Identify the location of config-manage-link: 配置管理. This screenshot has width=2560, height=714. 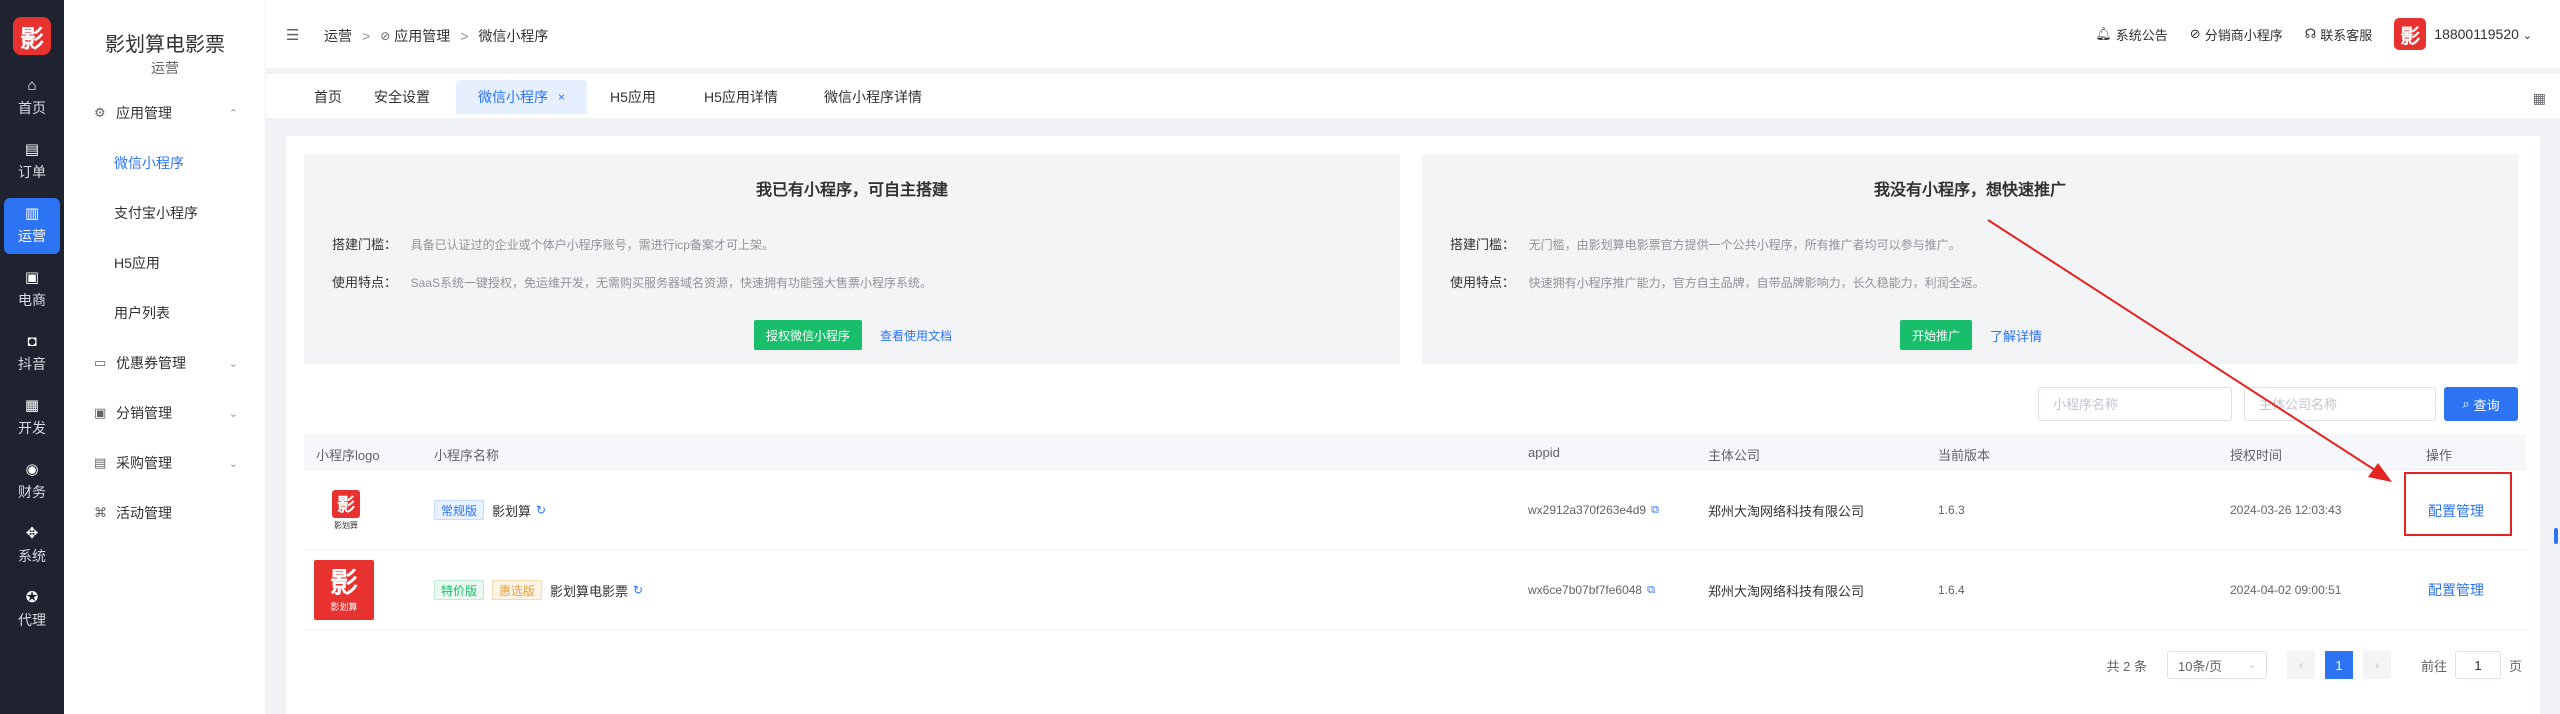
(2456, 590).